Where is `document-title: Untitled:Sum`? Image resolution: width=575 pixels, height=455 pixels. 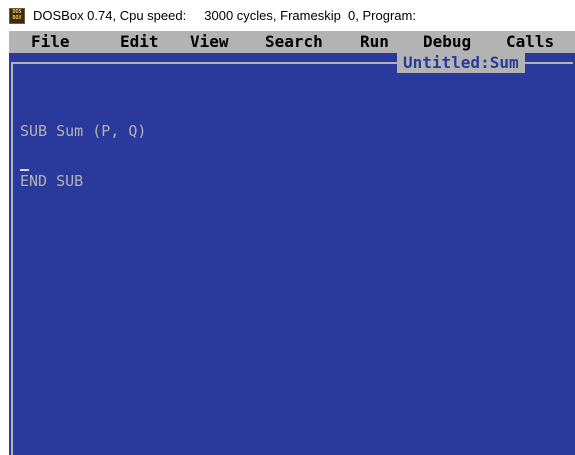
document-title: Untitled:Sum is located at coordinates (461, 63).